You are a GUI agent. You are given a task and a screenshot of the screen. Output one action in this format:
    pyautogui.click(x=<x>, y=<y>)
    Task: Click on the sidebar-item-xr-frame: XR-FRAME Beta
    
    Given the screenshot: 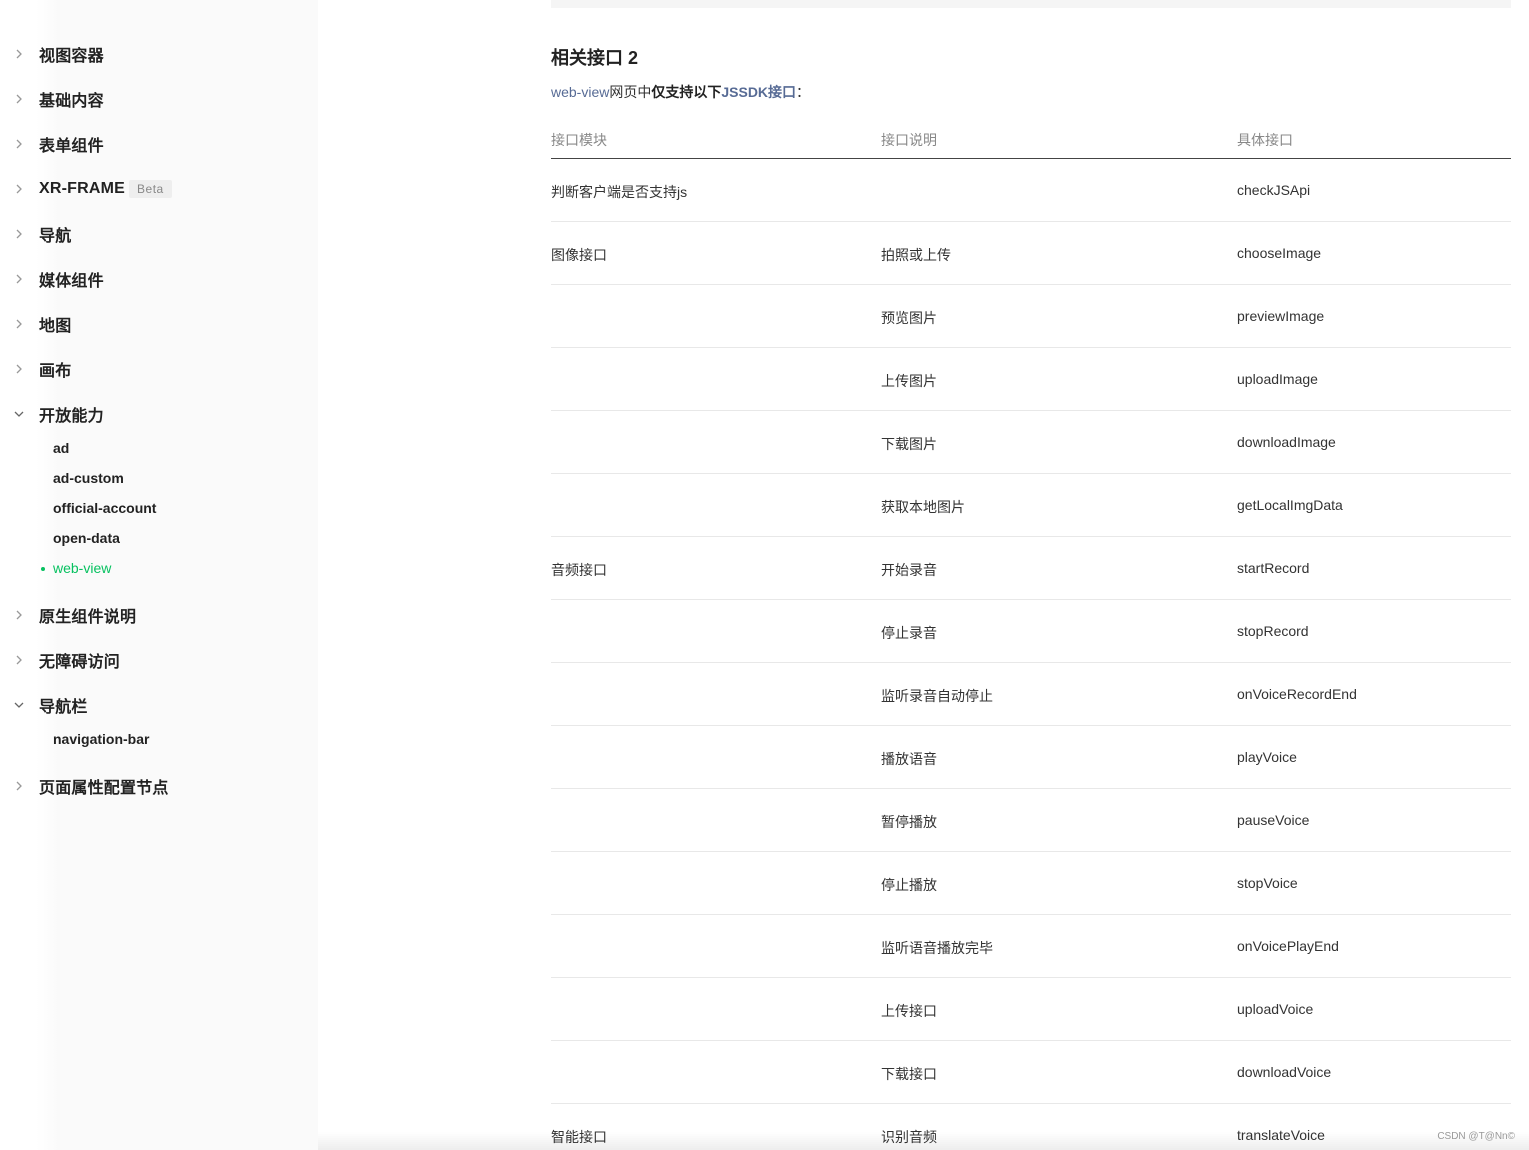 What is the action you would take?
    pyautogui.click(x=86, y=189)
    